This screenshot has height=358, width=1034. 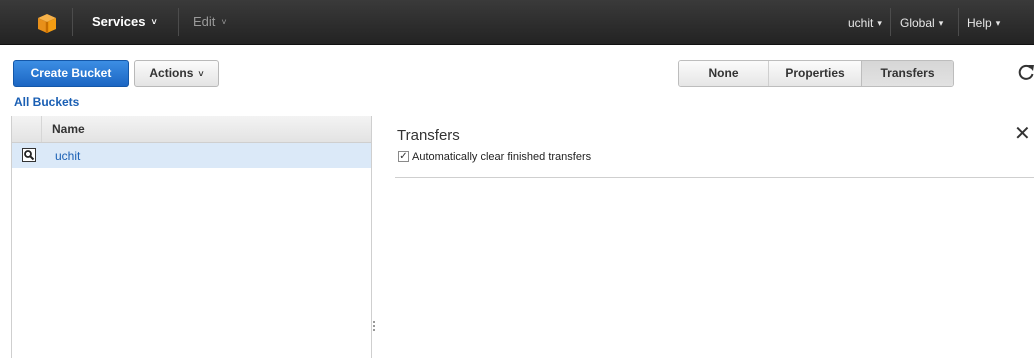 I want to click on bucket-table-header: Name, so click(x=192, y=129).